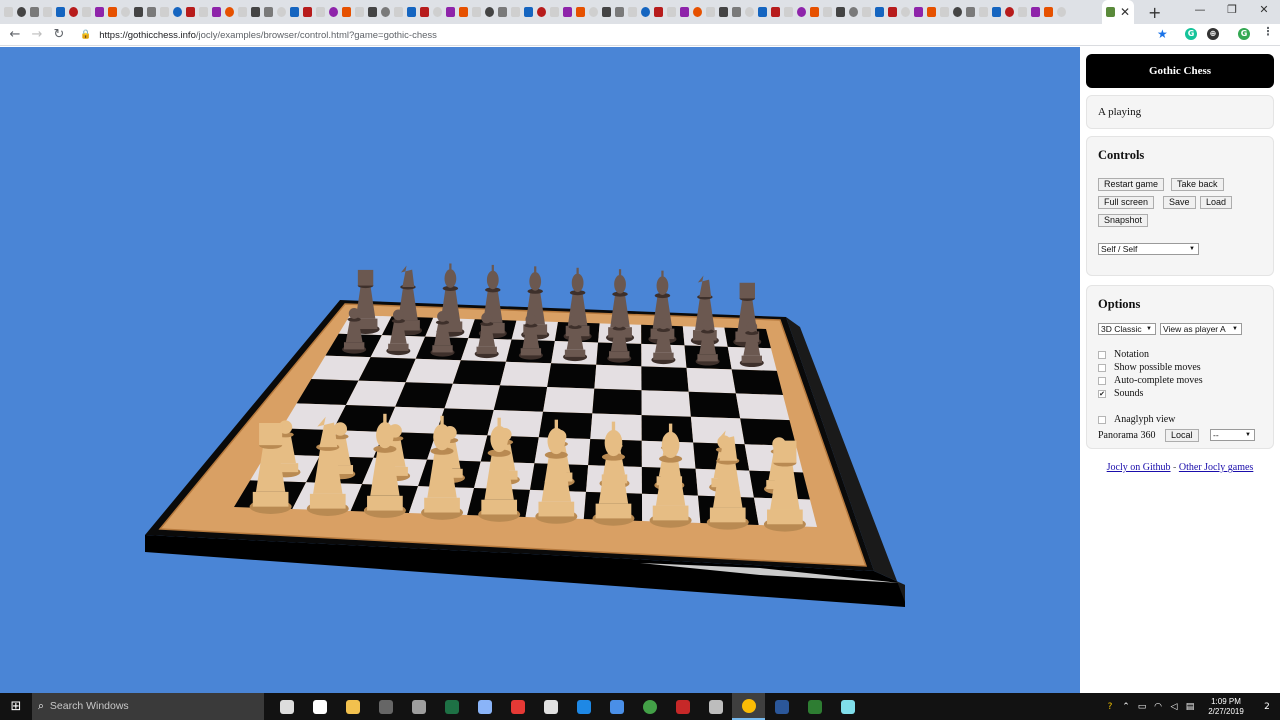 Image resolution: width=1280 pixels, height=720 pixels. What do you see at coordinates (1268, 32) in the screenshot?
I see `menu-icon: ⋮` at bounding box center [1268, 32].